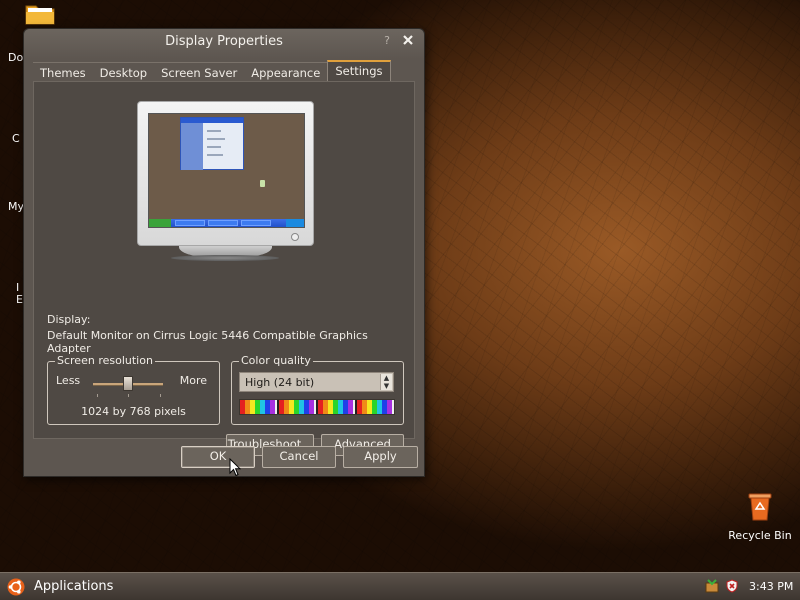  Describe the element at coordinates (295, 237) in the screenshot. I see `power-button-icon` at that location.